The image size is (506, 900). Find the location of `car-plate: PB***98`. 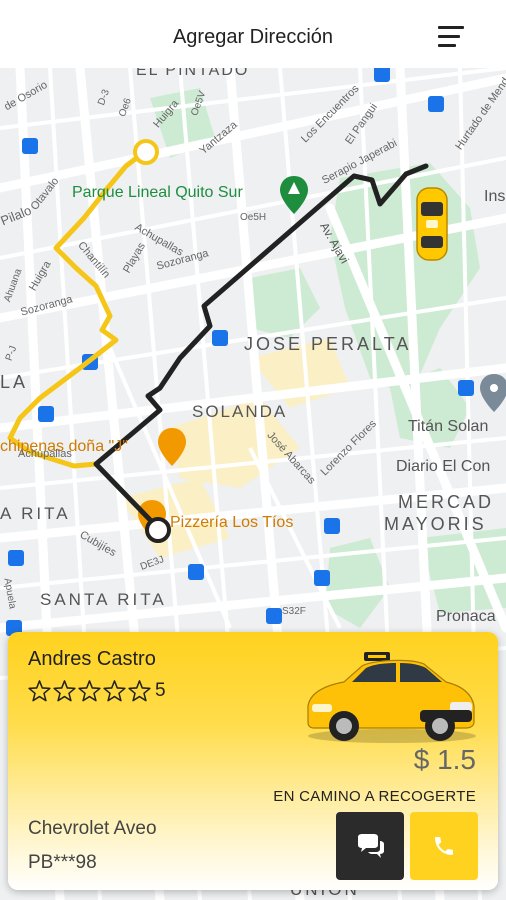

car-plate: PB***98 is located at coordinates (62, 862).